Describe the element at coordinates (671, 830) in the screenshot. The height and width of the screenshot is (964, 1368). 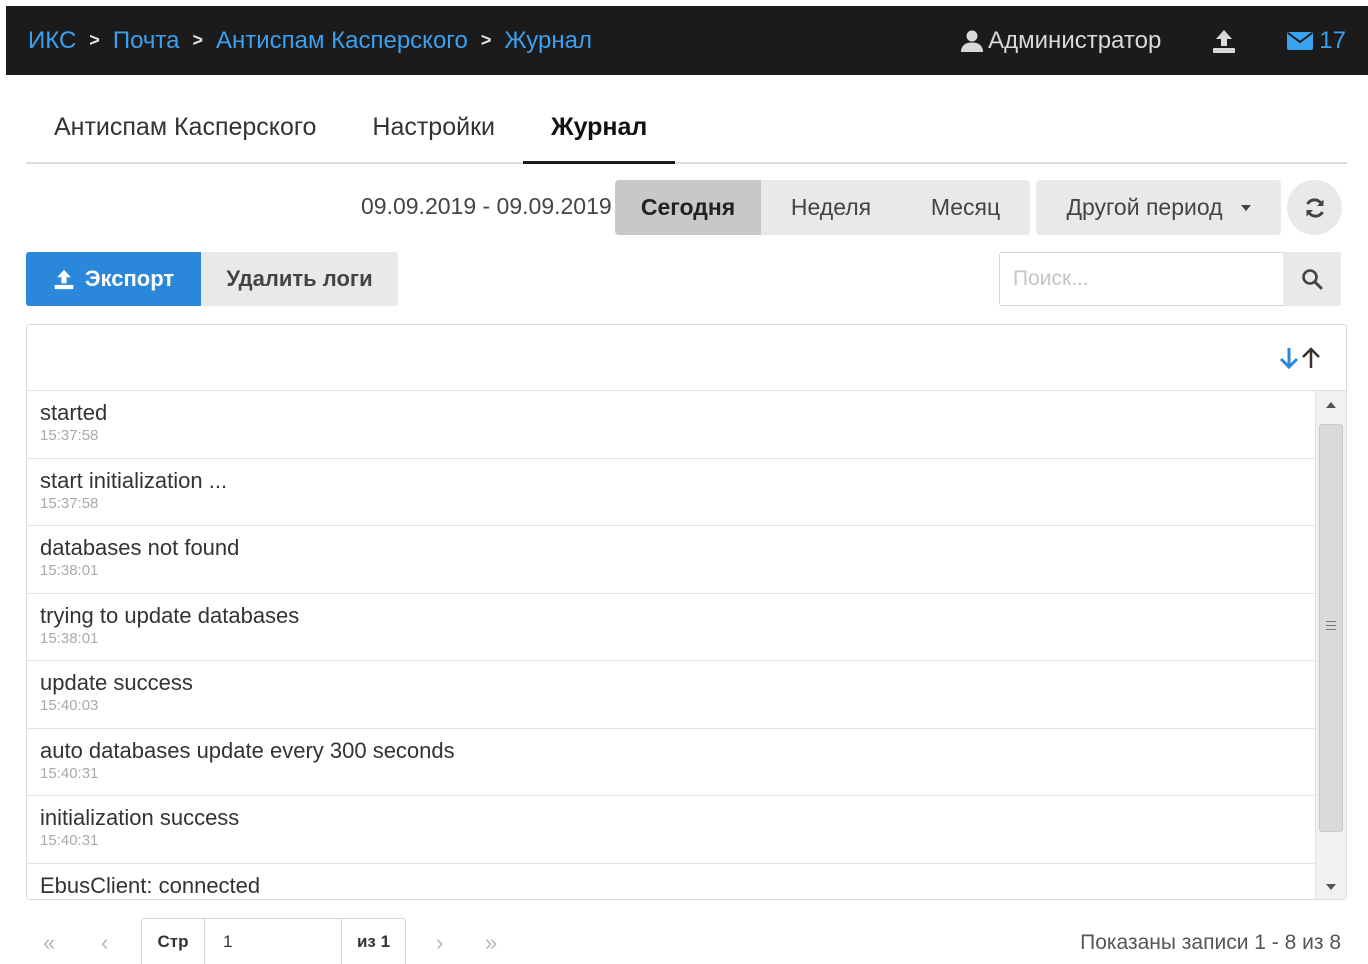
I see `log-row: initialization success 15:40:31` at that location.